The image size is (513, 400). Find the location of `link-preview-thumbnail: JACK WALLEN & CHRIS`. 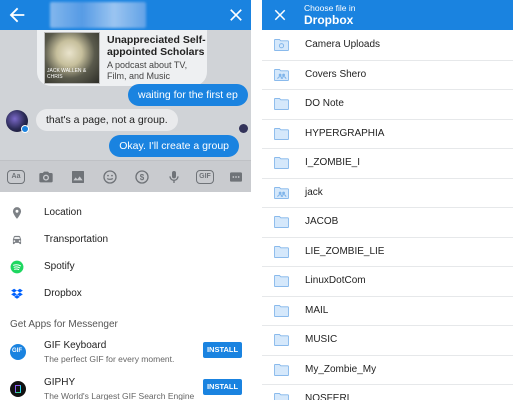

link-preview-thumbnail: JACK WALLEN & CHRIS is located at coordinates (72, 58).